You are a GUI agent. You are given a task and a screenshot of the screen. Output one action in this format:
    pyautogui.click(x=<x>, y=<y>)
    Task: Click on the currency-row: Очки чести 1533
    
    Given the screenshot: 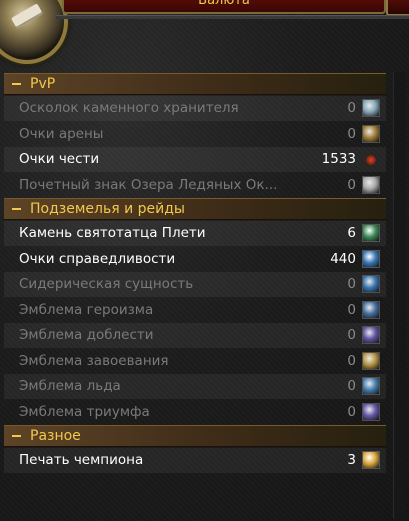 What is the action you would take?
    pyautogui.click(x=195, y=159)
    